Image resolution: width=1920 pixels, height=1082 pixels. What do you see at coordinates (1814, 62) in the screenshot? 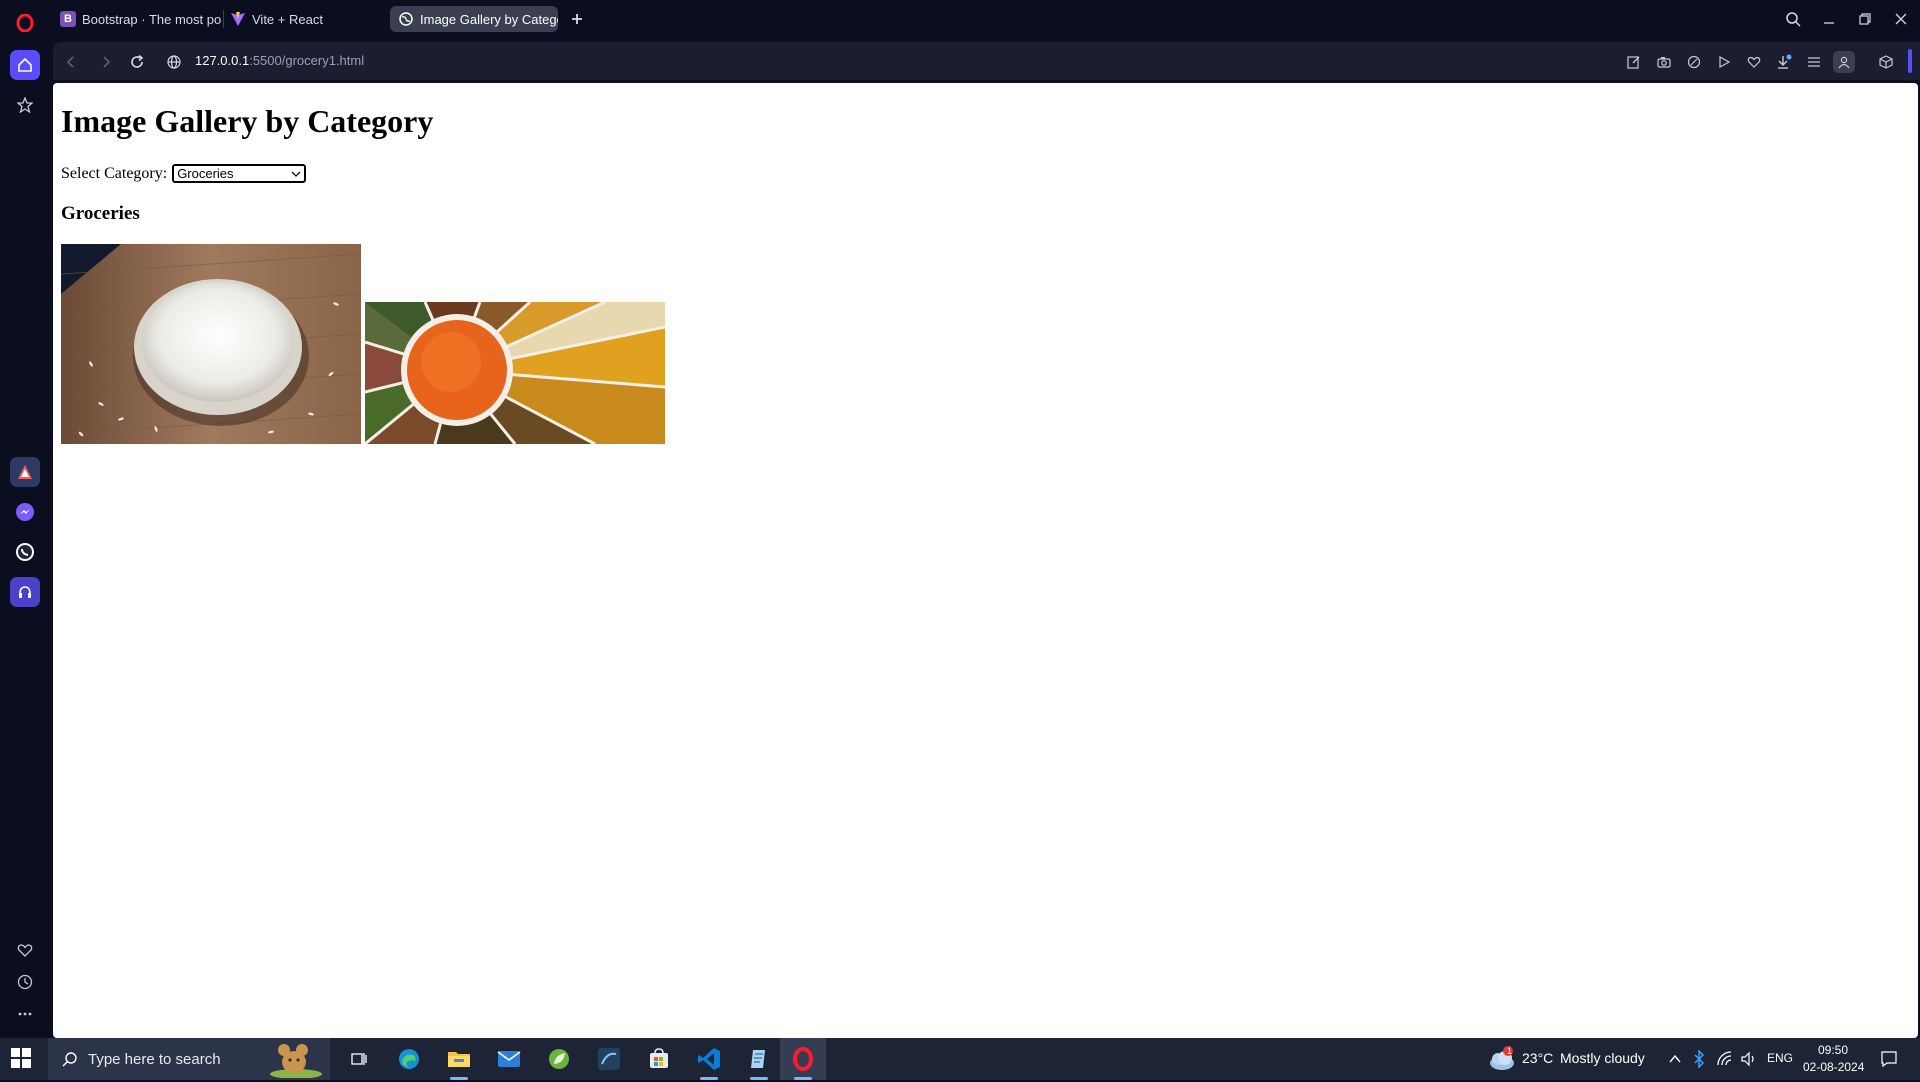
I see `easy-setup-menu-icon` at bounding box center [1814, 62].